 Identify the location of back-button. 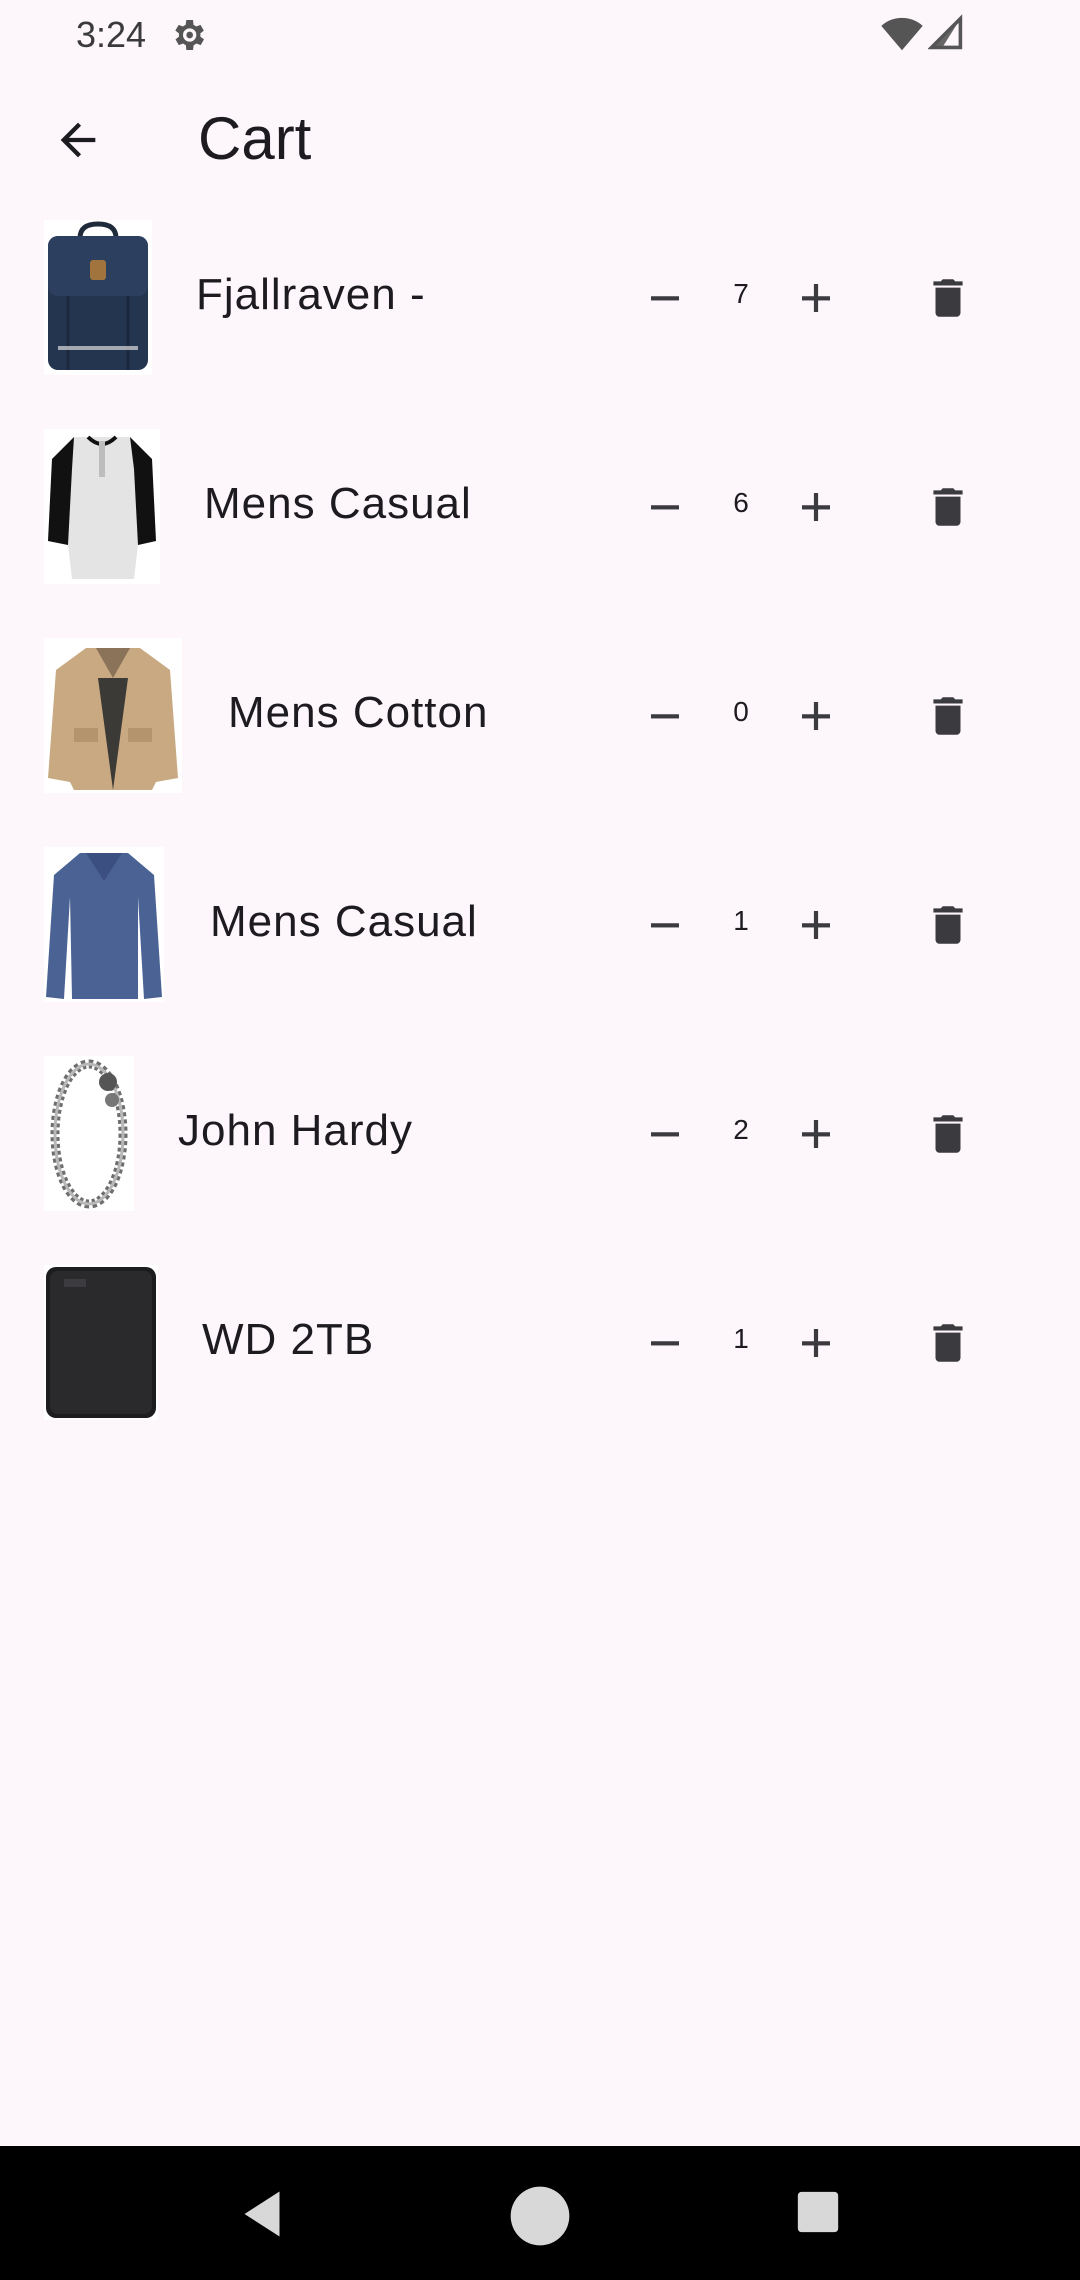
(78, 140).